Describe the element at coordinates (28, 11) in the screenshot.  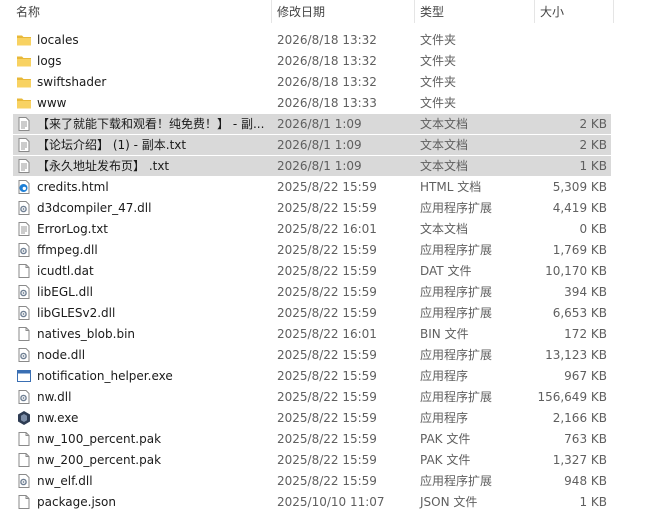
I see `column-header-name: 名称` at that location.